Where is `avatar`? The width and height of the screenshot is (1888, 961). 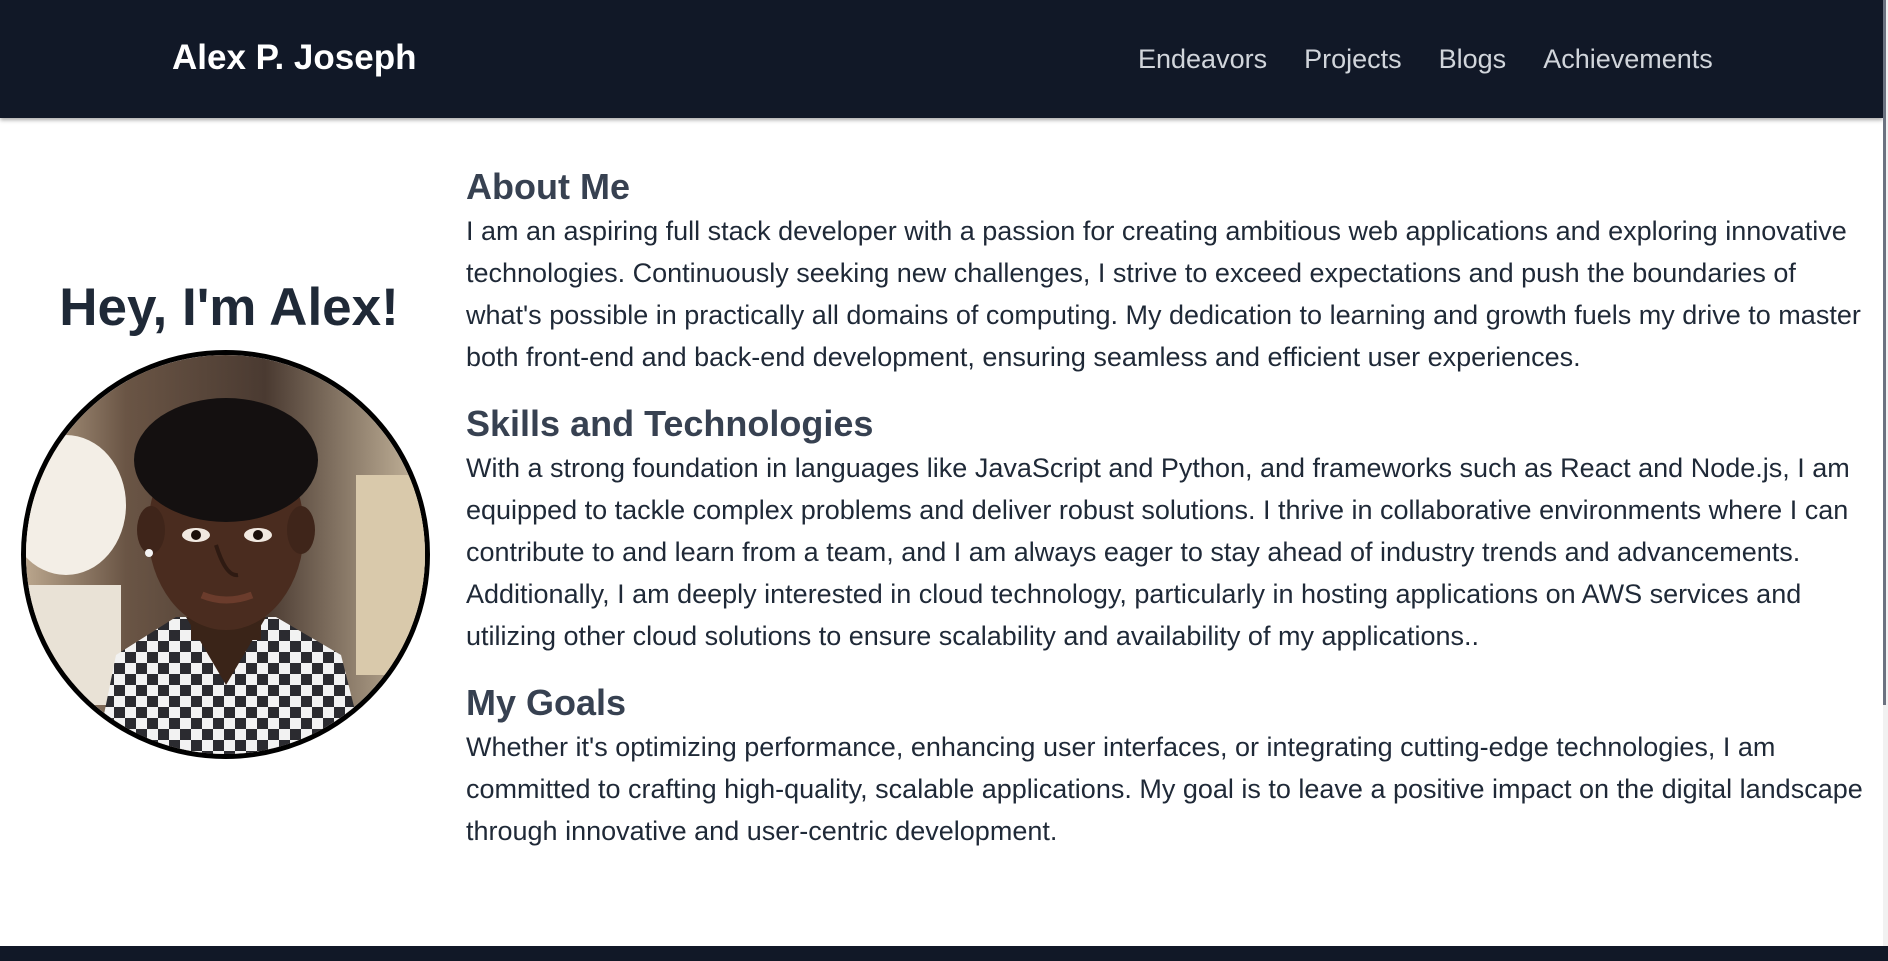 avatar is located at coordinates (225, 554).